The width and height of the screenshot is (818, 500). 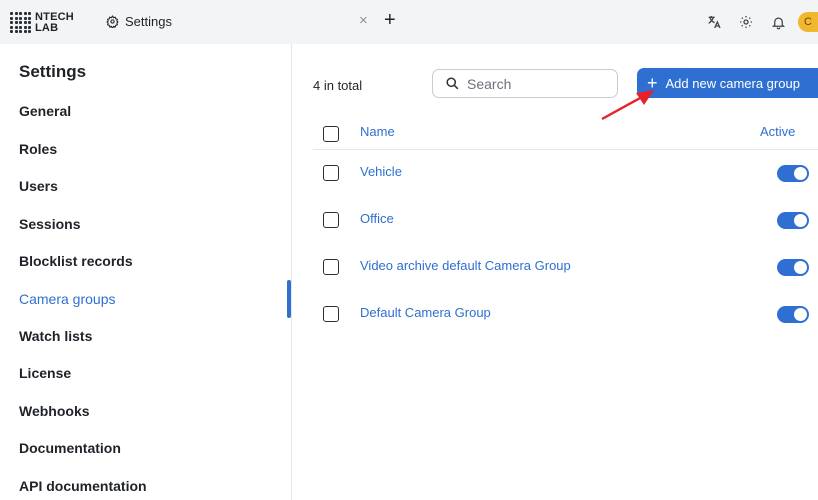 I want to click on search-icon, so click(x=452, y=83).